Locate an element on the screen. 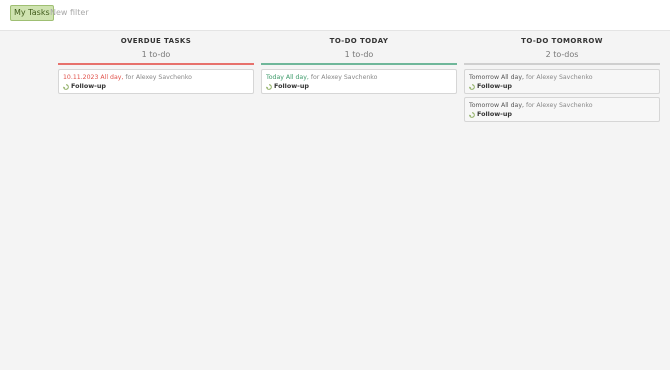 The image size is (670, 370). task-due-date: 10.11.2023 All day, is located at coordinates (93, 77).